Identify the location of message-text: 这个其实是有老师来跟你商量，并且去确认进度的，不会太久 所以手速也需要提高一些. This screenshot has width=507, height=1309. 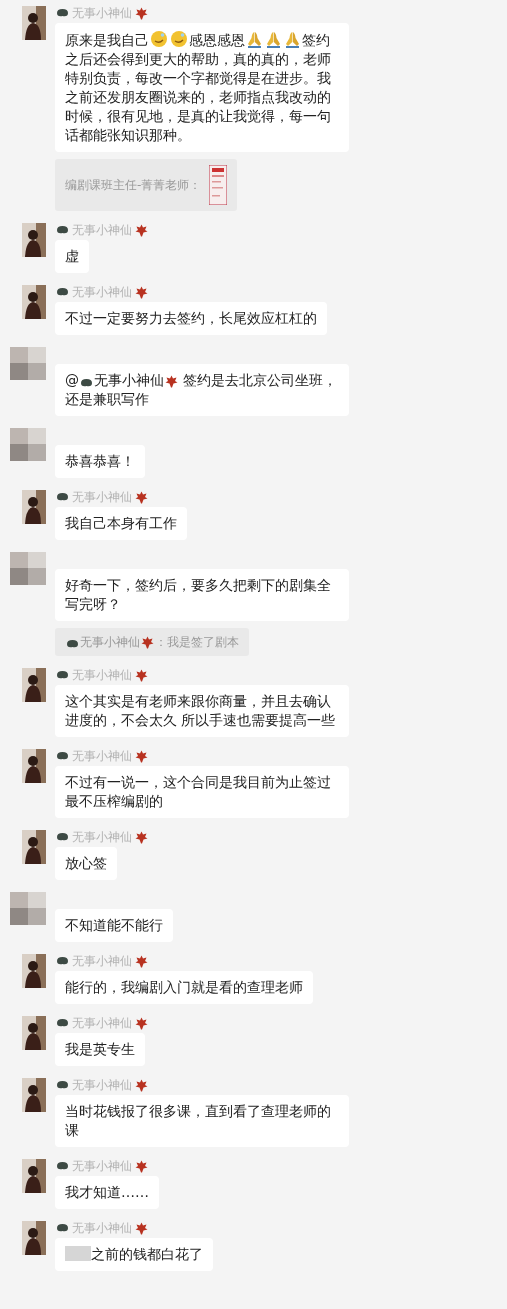
(201, 711).